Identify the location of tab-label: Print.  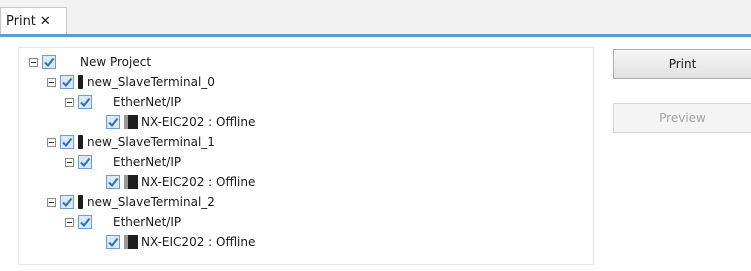
(21, 21).